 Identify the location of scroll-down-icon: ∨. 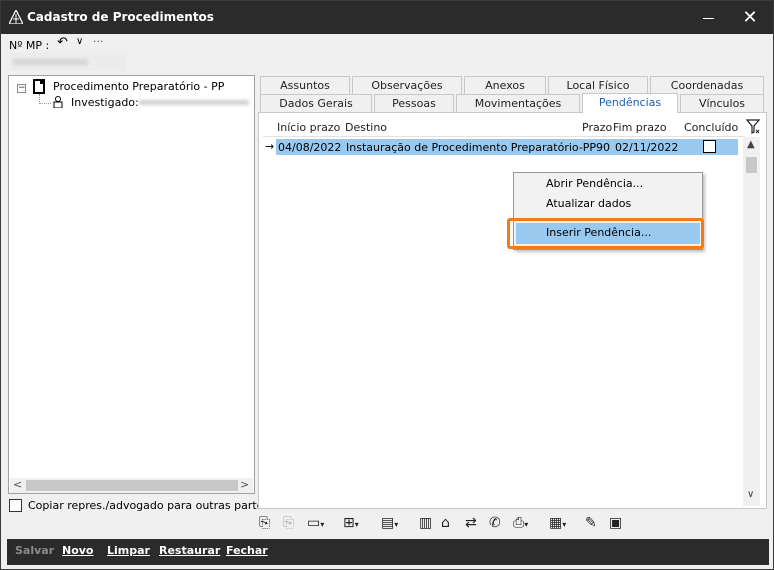
(750, 494).